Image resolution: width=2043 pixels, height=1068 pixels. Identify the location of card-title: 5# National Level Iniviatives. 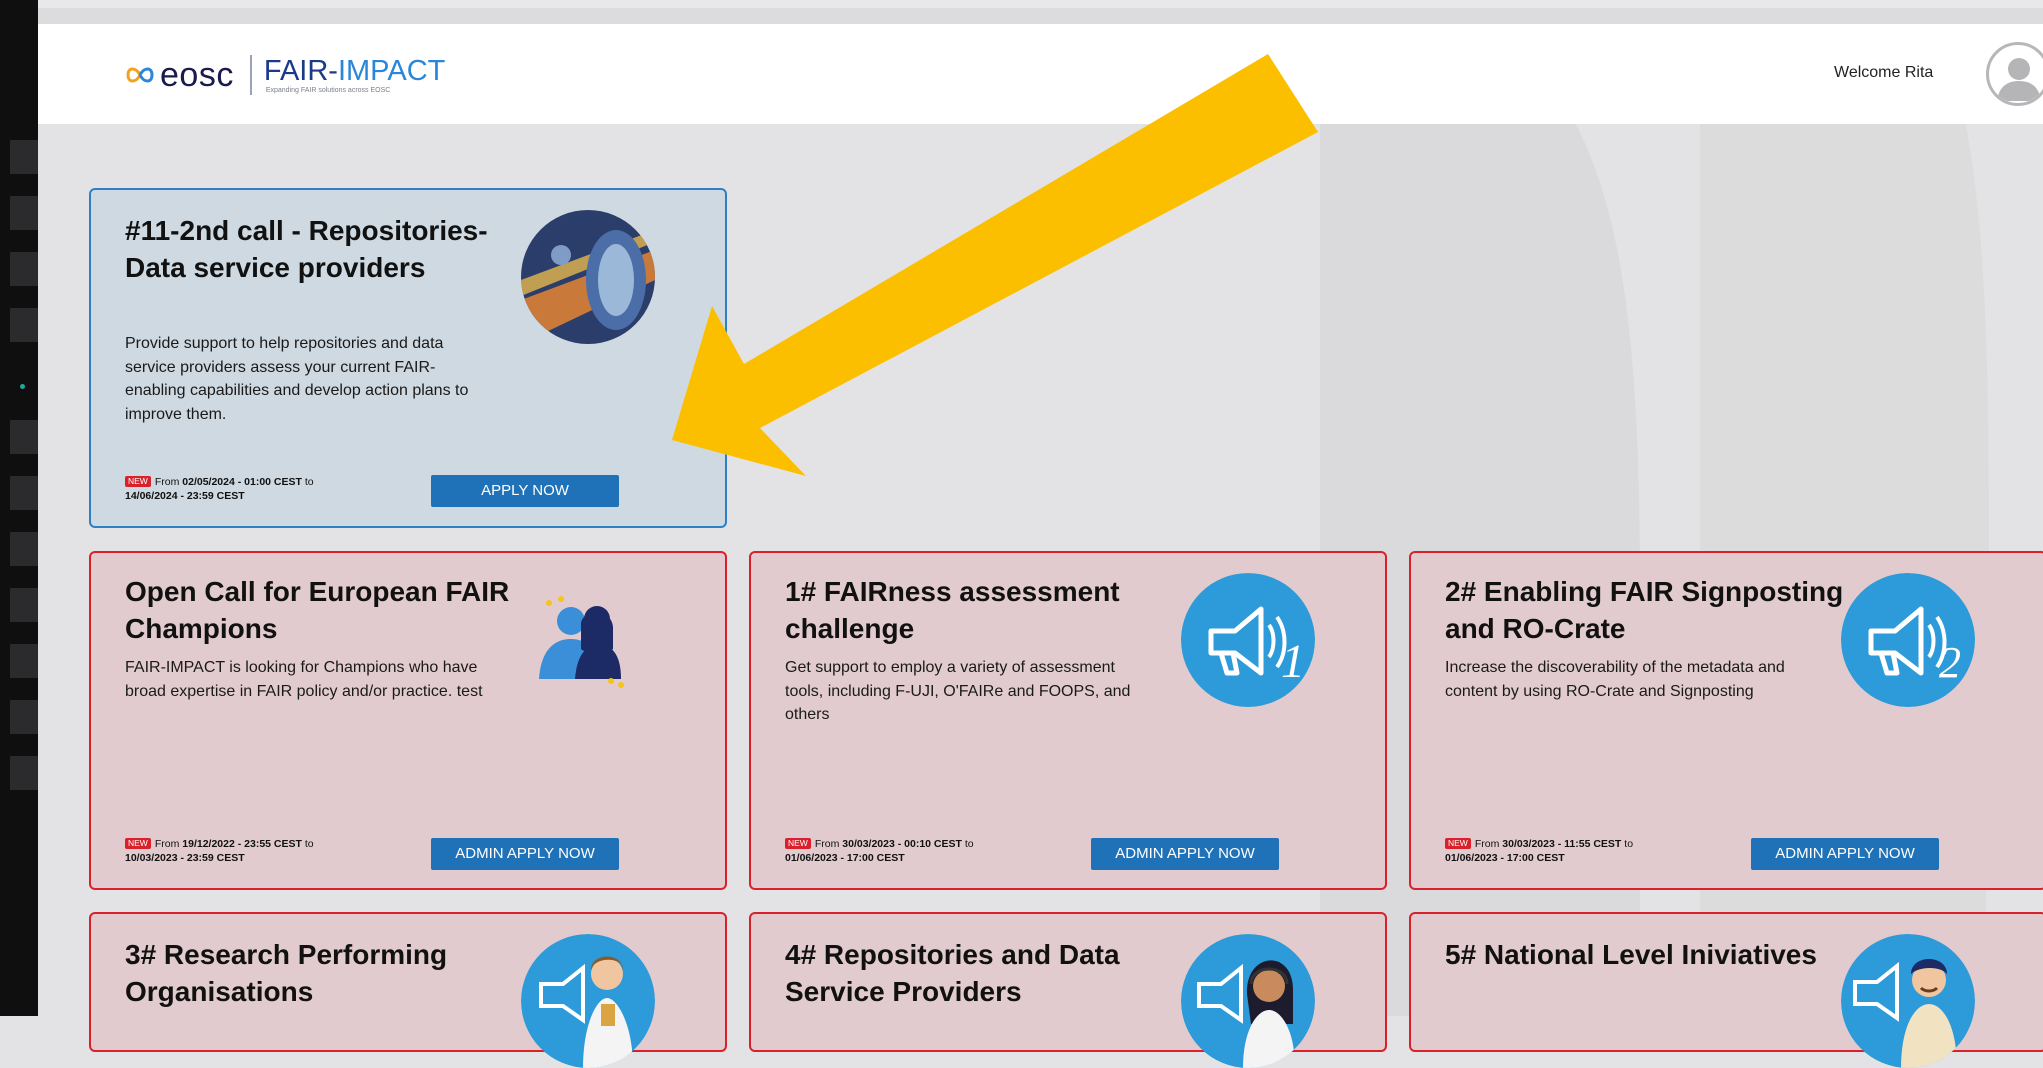
(1631, 954).